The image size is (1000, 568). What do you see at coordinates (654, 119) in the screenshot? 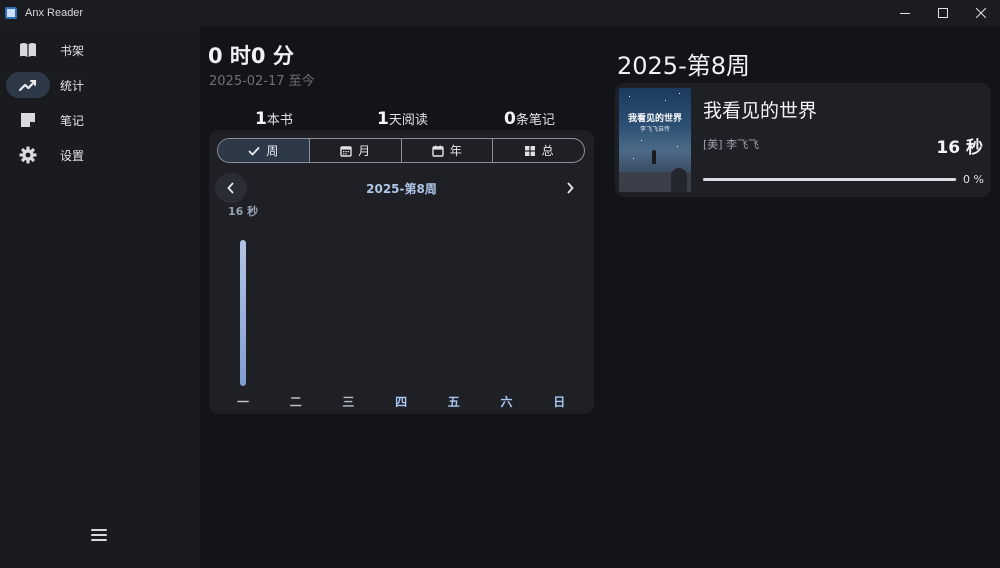
I see `cover-title: 我看见的世界` at bounding box center [654, 119].